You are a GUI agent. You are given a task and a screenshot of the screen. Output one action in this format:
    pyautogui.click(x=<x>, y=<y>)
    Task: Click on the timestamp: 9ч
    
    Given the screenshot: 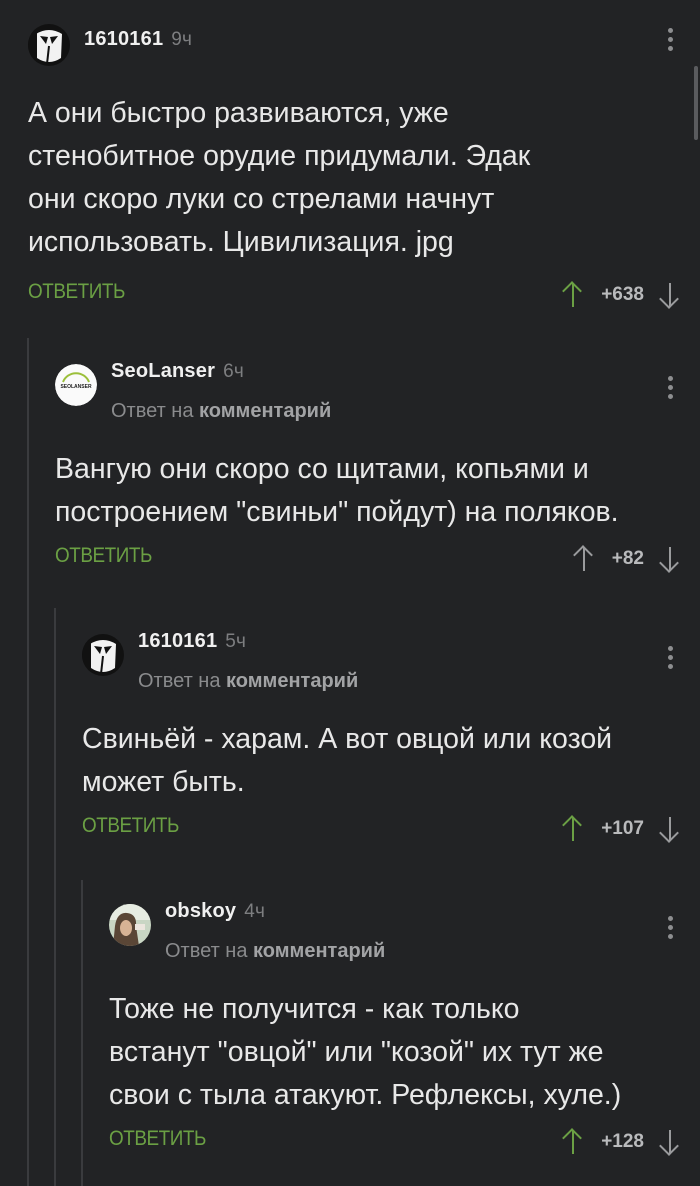 What is the action you would take?
    pyautogui.click(x=182, y=39)
    